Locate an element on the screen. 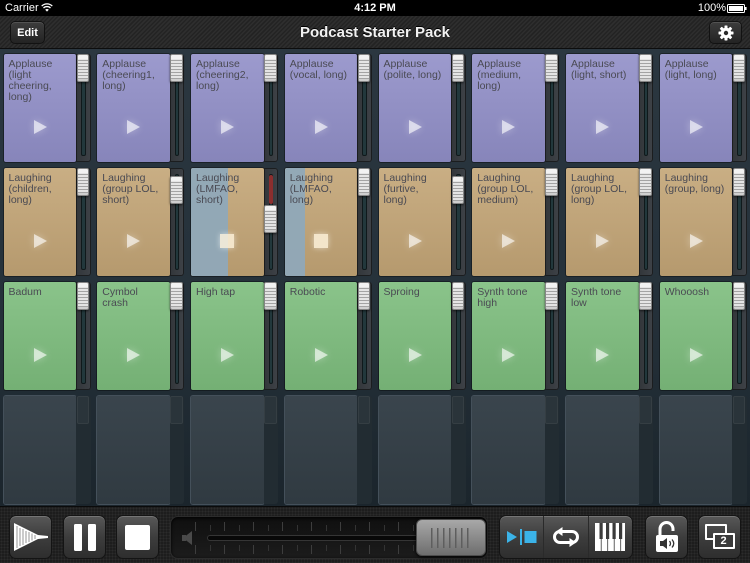  pad-button: Badum is located at coordinates (39, 336).